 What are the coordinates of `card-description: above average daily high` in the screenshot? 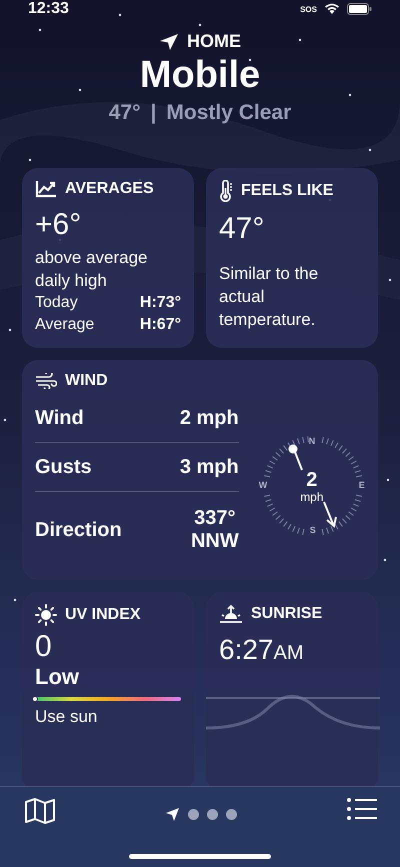 It's located at (91, 269).